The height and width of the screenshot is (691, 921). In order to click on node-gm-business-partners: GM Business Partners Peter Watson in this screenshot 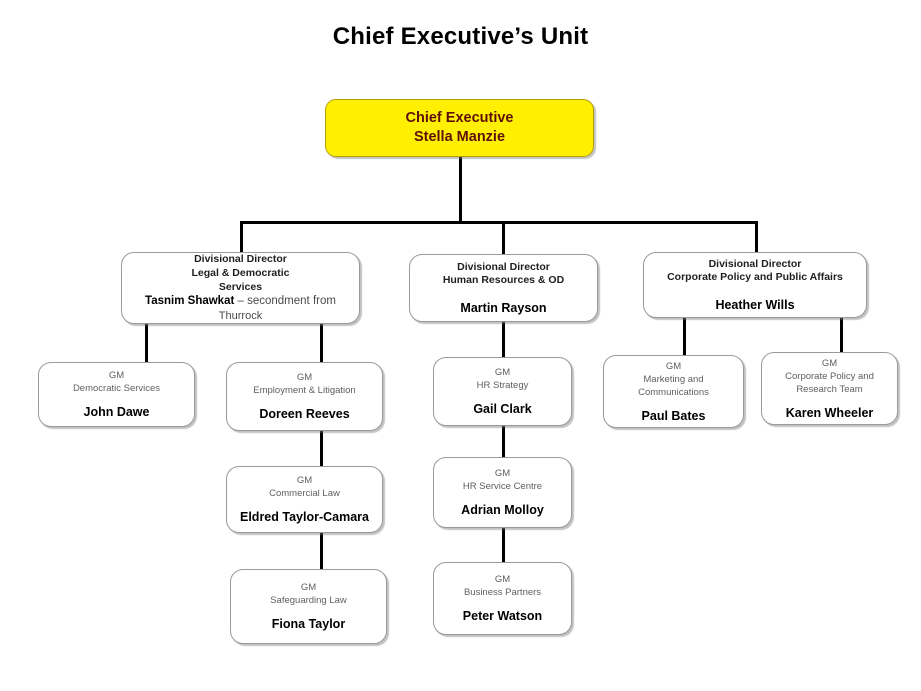, I will do `click(502, 598)`.